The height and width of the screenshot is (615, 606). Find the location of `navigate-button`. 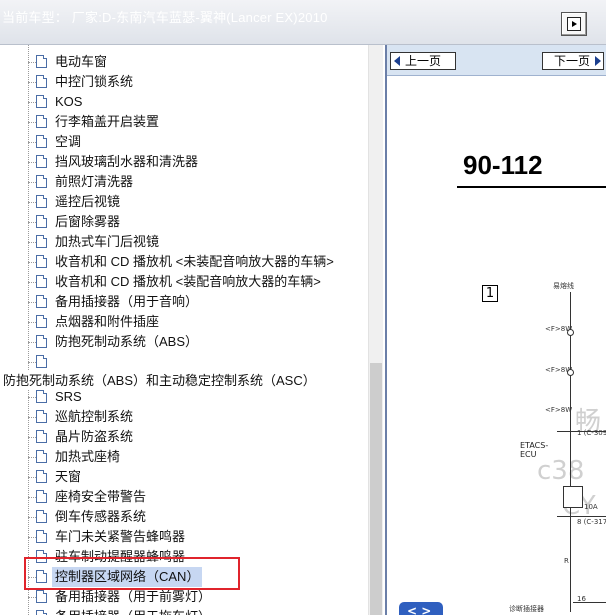

navigate-button is located at coordinates (574, 24).